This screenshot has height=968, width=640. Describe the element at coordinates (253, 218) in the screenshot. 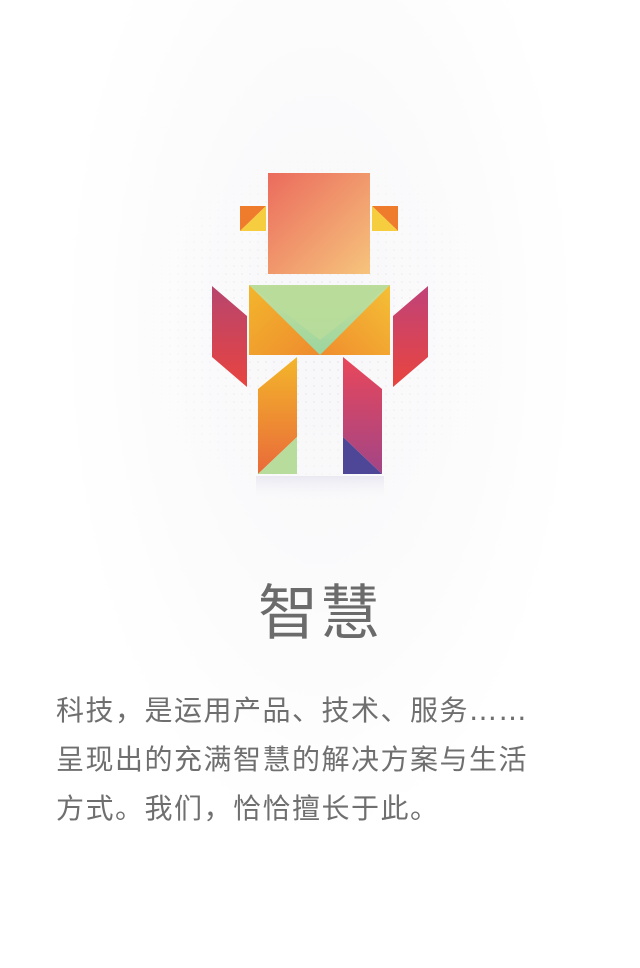

I see `robot-left-ear` at that location.